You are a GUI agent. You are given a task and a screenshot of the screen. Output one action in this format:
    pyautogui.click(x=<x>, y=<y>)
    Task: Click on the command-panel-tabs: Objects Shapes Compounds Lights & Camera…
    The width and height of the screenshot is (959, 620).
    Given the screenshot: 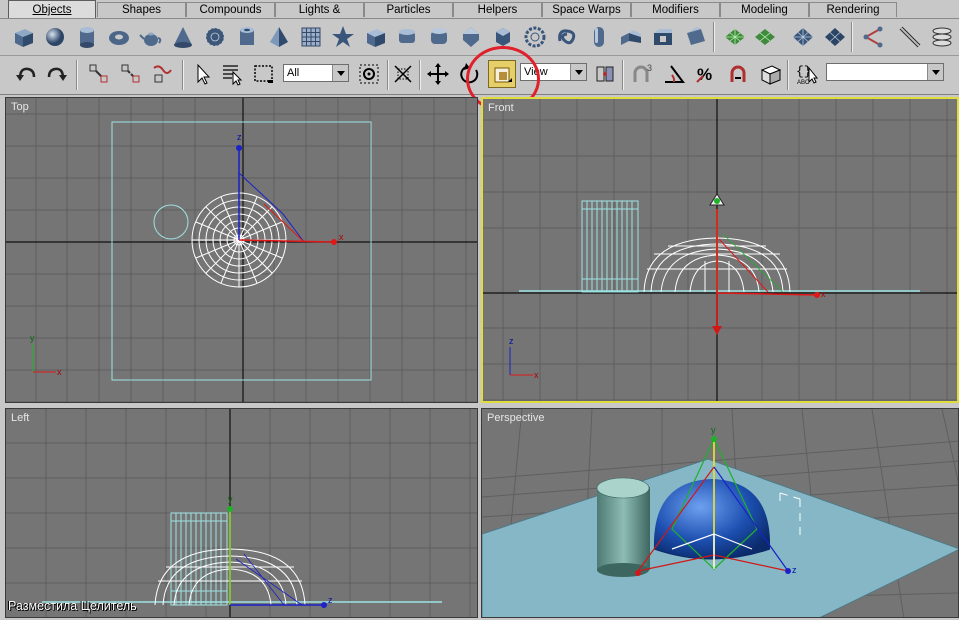 What is the action you would take?
    pyautogui.click(x=479, y=15)
    